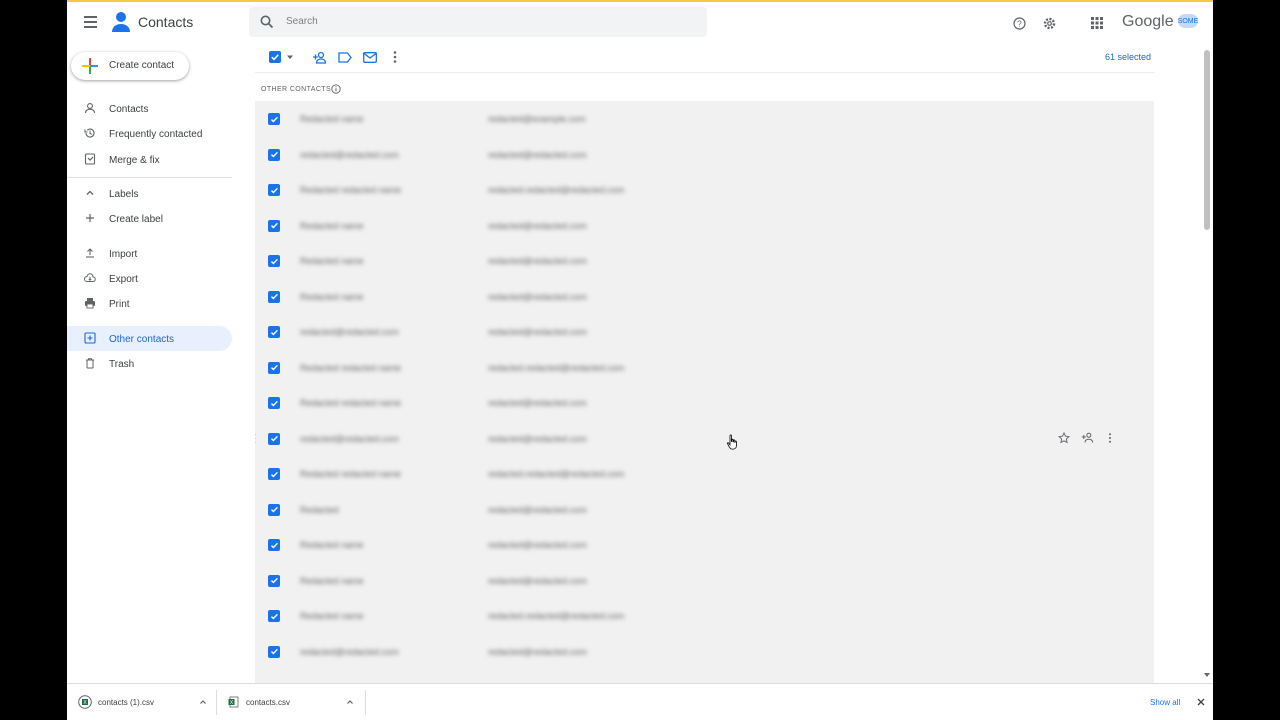  Describe the element at coordinates (336, 89) in the screenshot. I see `info-icon` at that location.